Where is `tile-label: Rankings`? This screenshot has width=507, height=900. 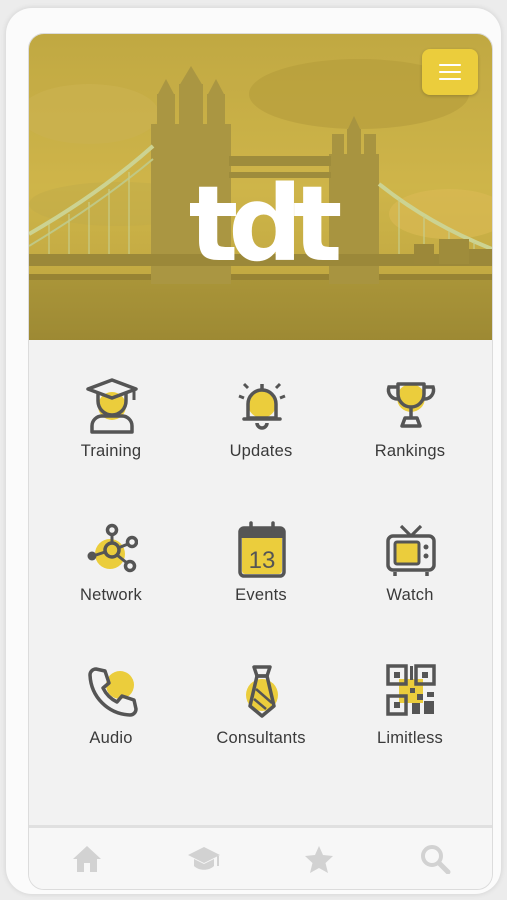
tile-label: Rankings is located at coordinates (410, 451).